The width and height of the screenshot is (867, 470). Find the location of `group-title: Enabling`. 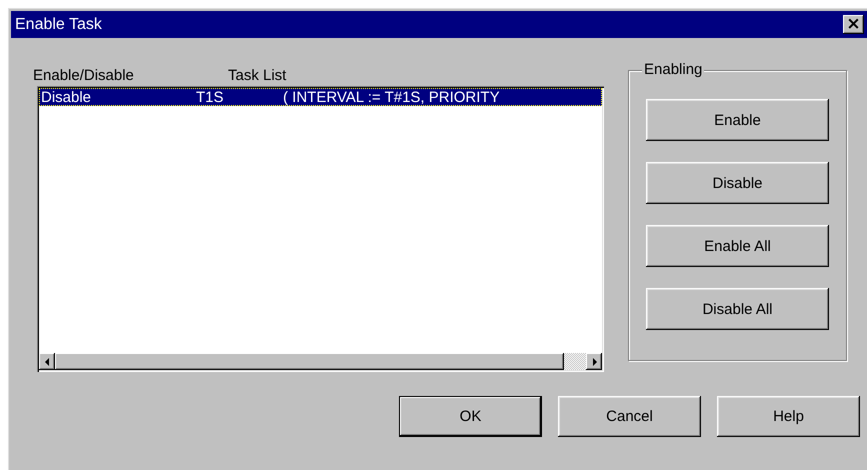

group-title: Enabling is located at coordinates (673, 69).